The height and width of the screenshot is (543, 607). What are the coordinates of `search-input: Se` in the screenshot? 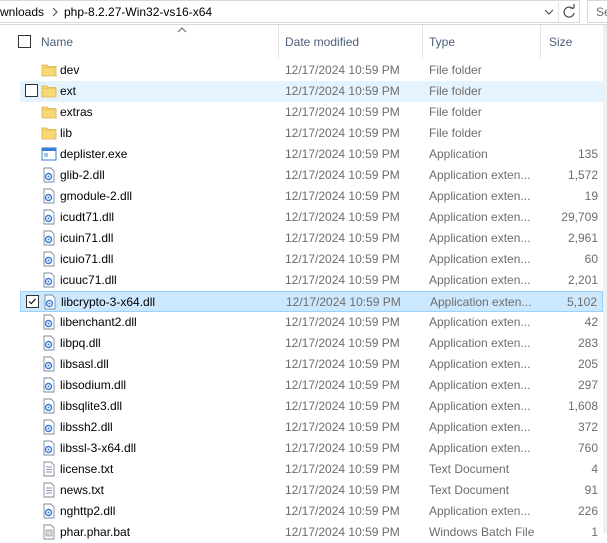 It's located at (597, 11).